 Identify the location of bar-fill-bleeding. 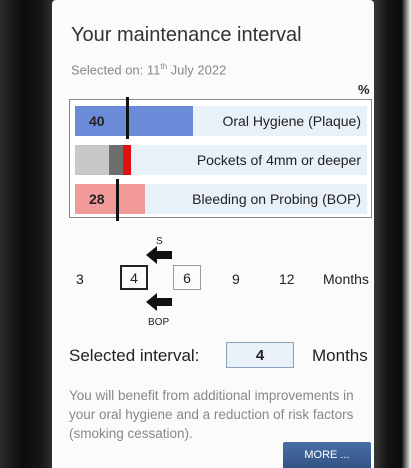
(110, 199).